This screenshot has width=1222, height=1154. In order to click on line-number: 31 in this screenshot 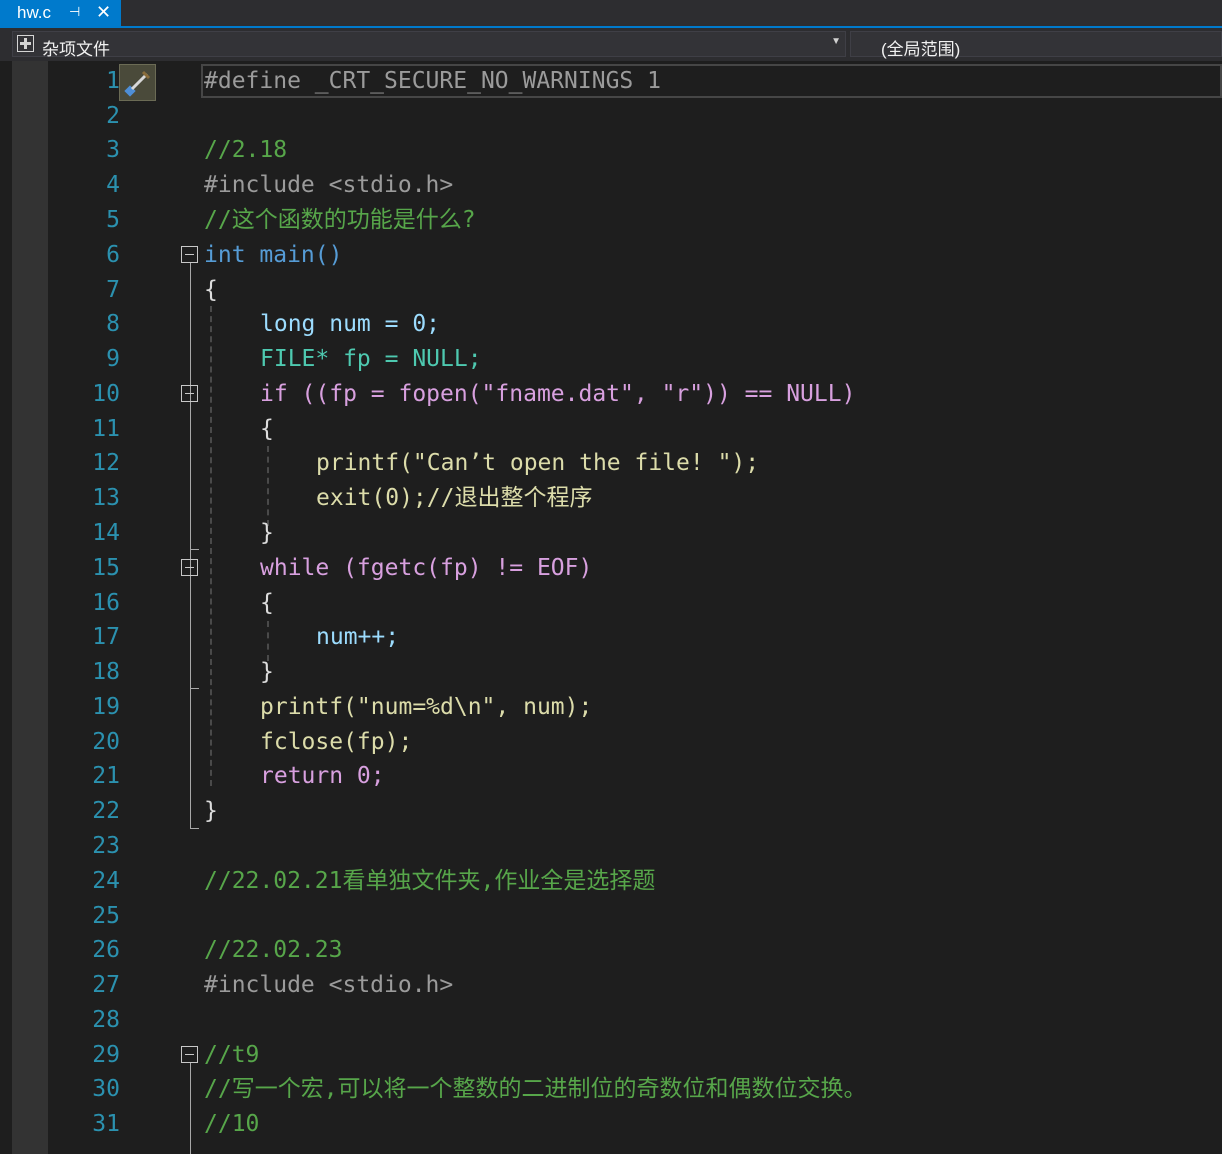, I will do `click(106, 1124)`.